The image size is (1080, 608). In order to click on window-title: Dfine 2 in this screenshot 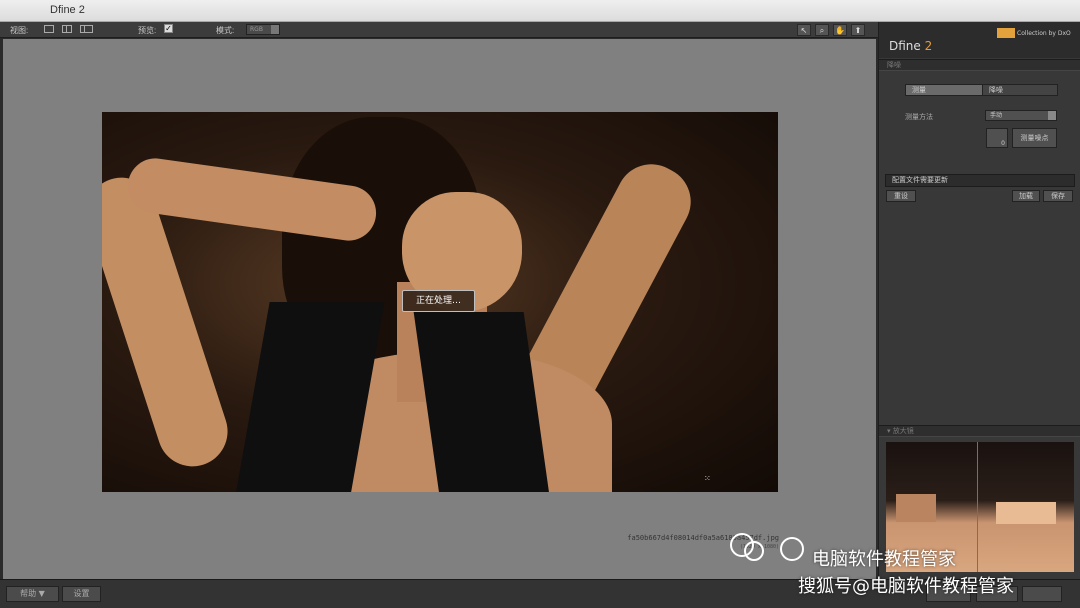, I will do `click(67, 10)`.